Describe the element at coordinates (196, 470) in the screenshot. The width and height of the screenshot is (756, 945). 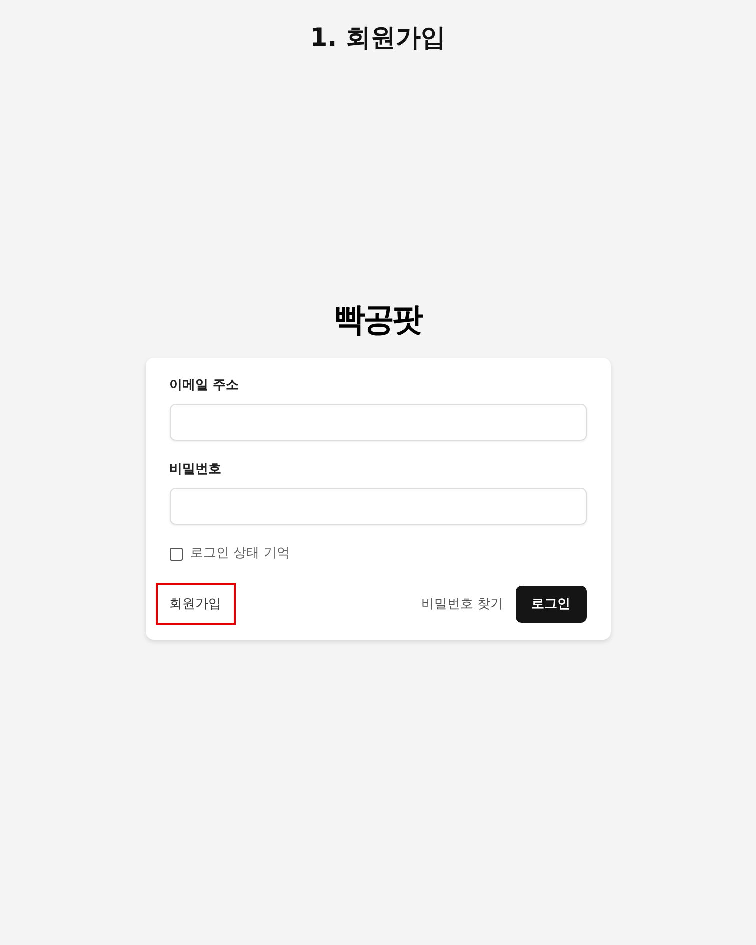
I see `field-label: 비밀번호` at that location.